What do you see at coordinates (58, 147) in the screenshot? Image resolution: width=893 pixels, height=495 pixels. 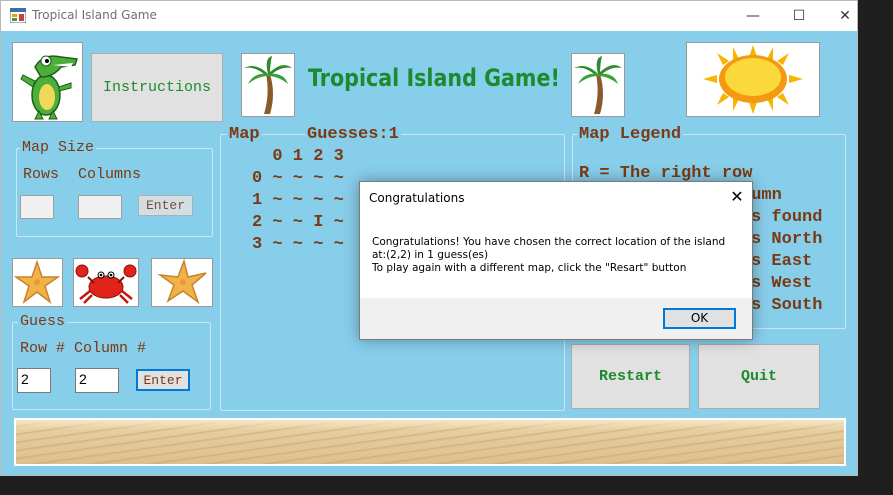 I see `map-size-title: Map Size` at bounding box center [58, 147].